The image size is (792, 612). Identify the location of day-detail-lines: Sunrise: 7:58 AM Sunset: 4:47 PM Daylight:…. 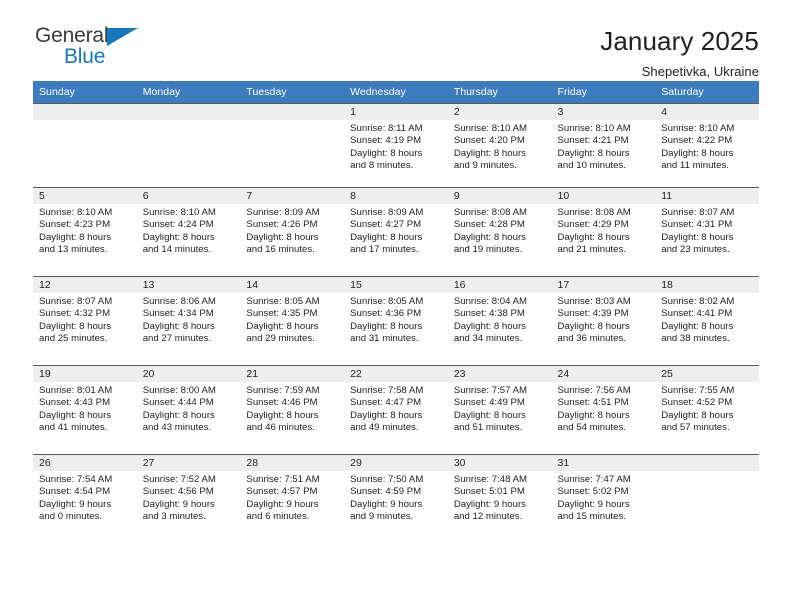
(396, 410).